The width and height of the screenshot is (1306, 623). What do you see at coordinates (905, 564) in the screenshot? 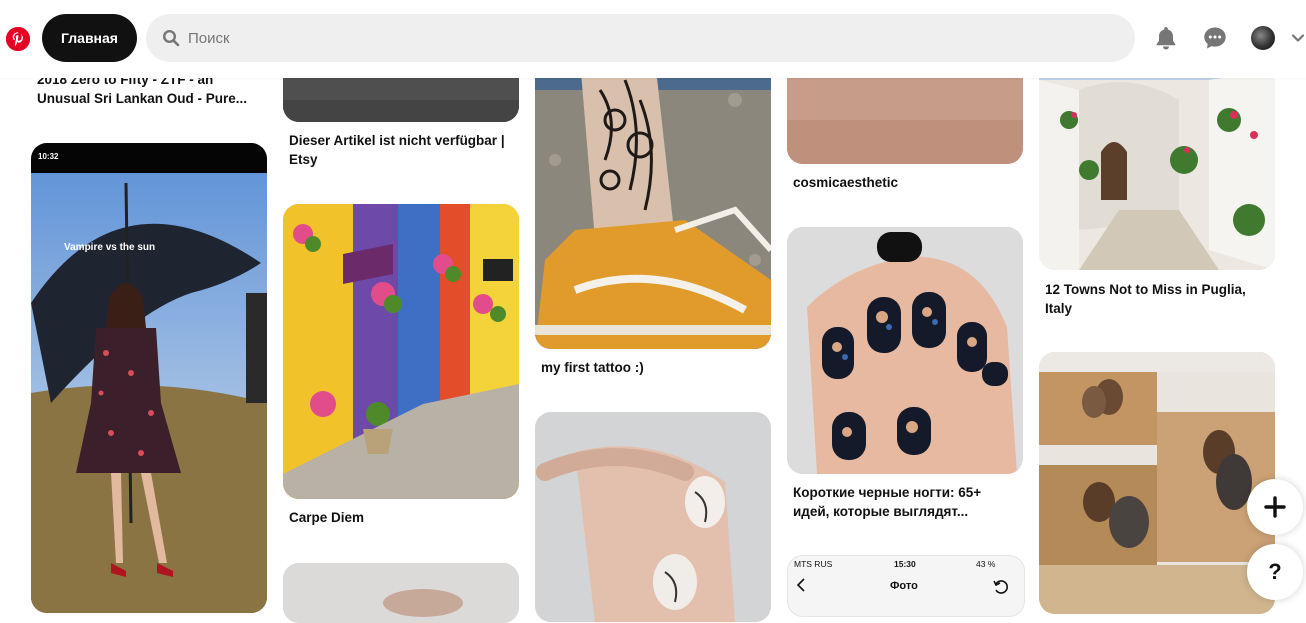
I see `phone-time: 15:30` at bounding box center [905, 564].